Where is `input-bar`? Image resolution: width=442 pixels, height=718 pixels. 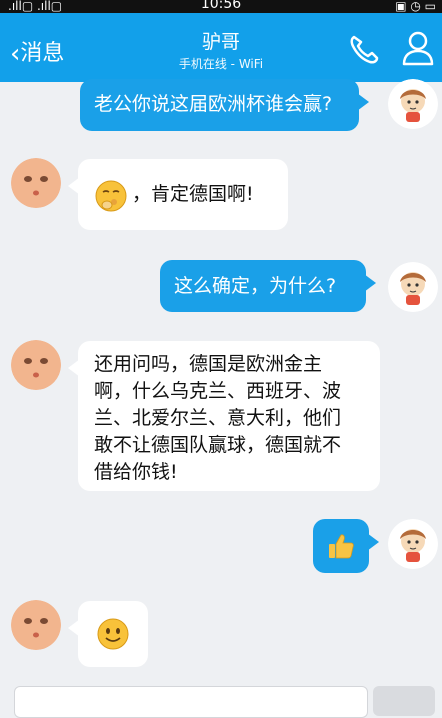 input-bar is located at coordinates (221, 697).